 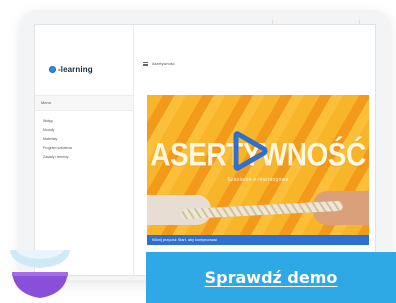 I want to click on content-header-title: Asertywność, so click(x=163, y=63).